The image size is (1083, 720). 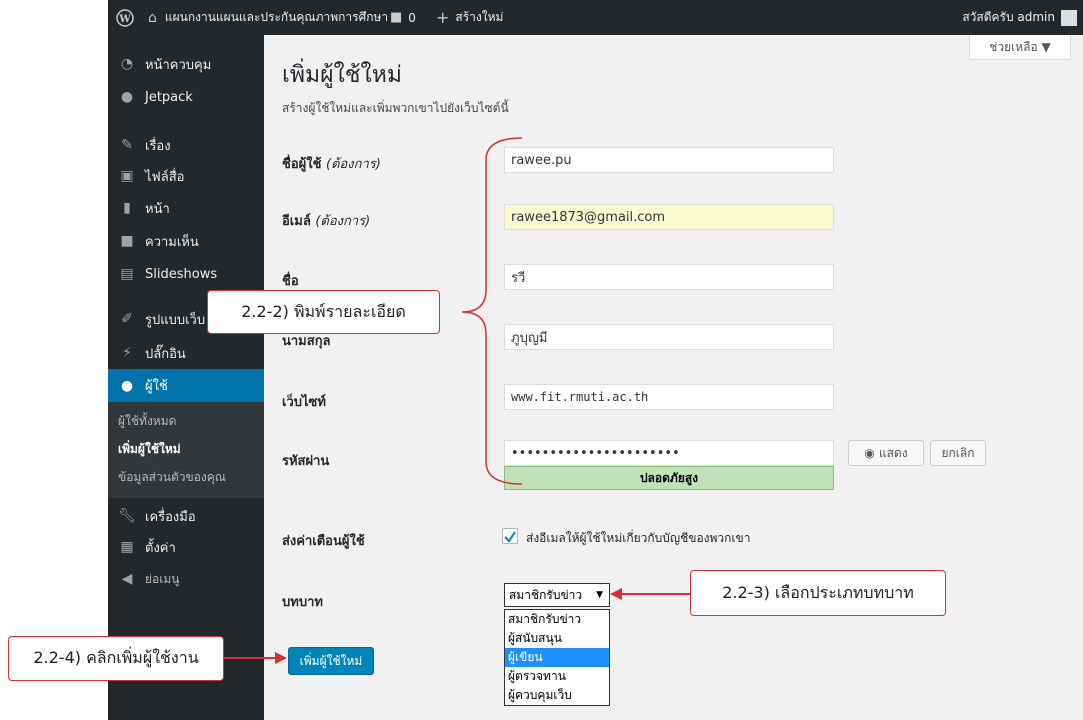 I want to click on role-arrow-head, so click(x=616, y=594).